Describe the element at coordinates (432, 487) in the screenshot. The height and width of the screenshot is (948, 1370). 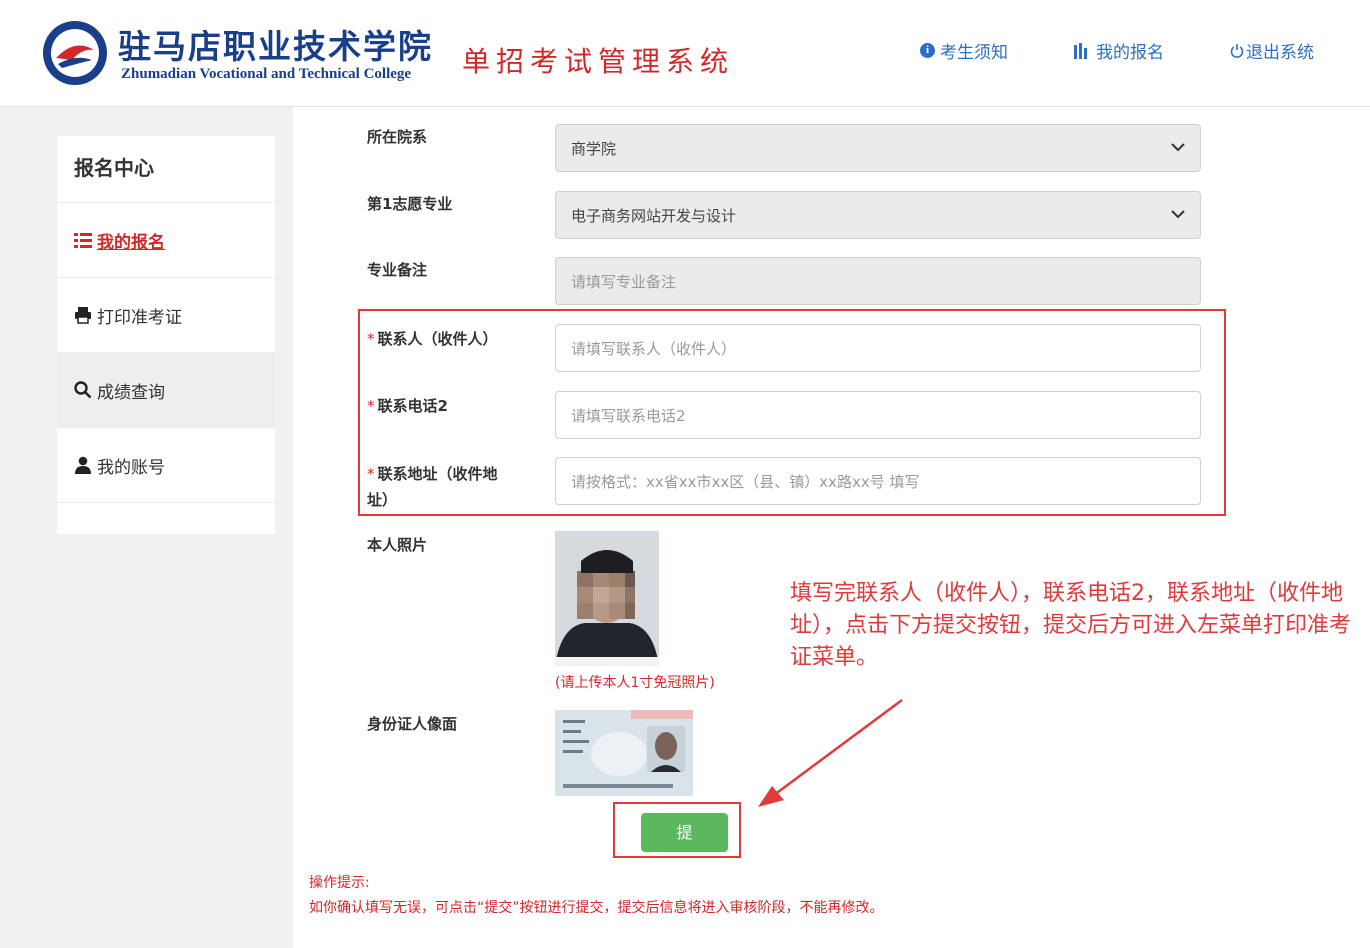
I see `address-label: * 联系地址（收件地 址）` at that location.